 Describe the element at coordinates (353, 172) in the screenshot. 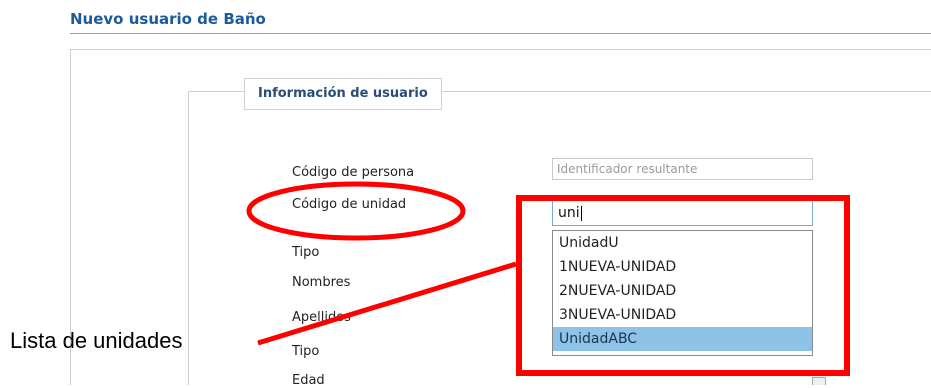

I see `label-codigo-persona: Código de persona` at that location.